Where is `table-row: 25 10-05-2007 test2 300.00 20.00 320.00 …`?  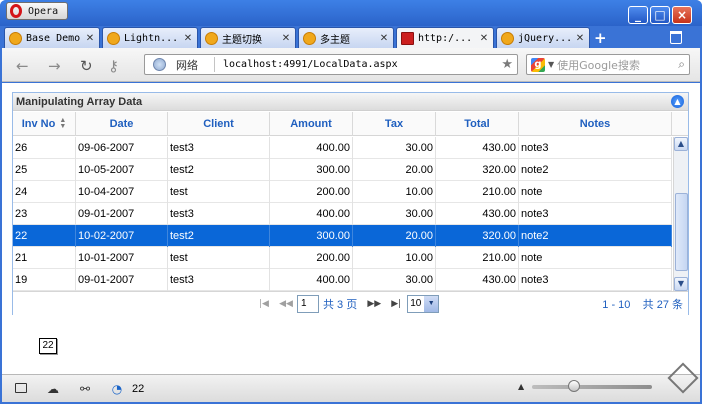
table-row: 25 10-05-2007 test2 300.00 20.00 320.00 … is located at coordinates (342, 170).